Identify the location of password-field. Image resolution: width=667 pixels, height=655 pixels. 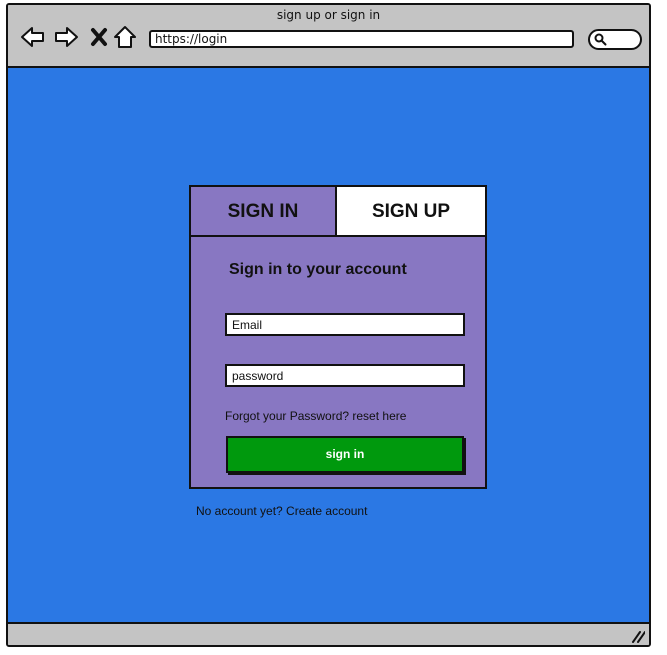
(345, 375).